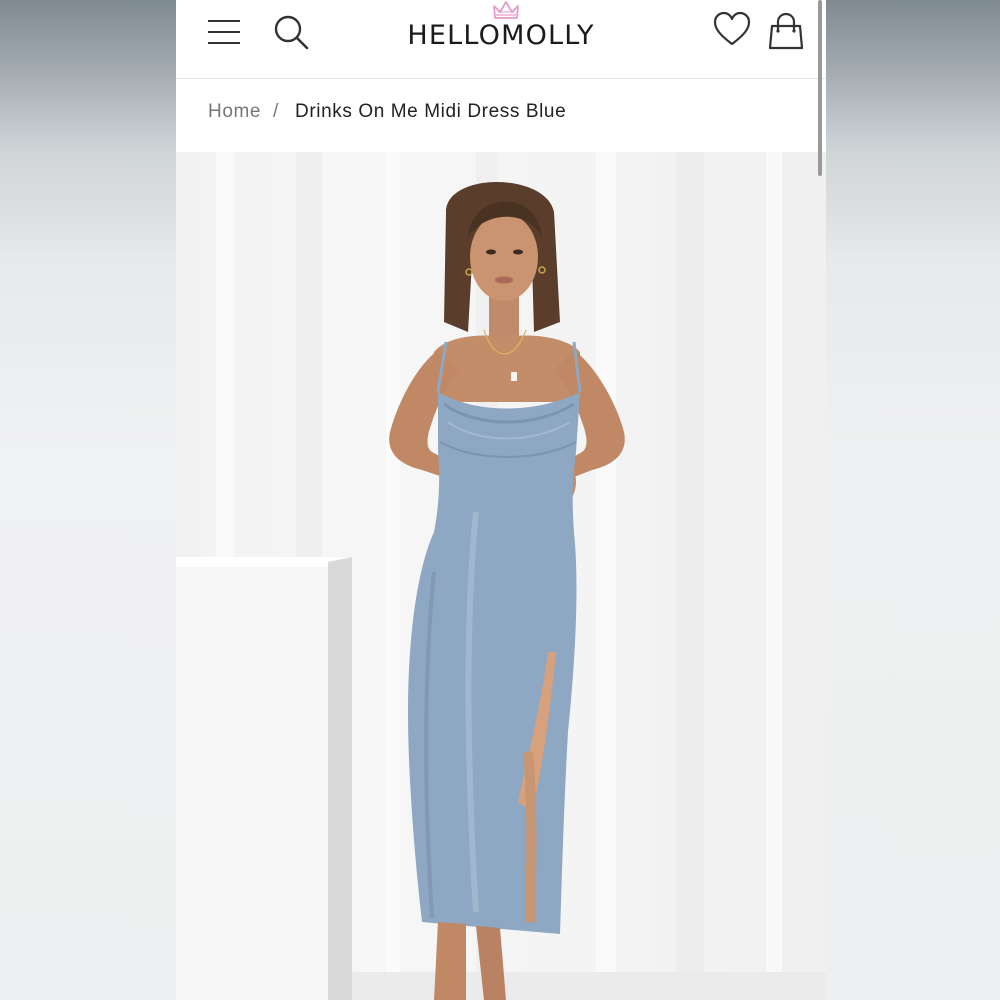 The height and width of the screenshot is (1000, 1000). What do you see at coordinates (431, 111) in the screenshot?
I see `breadcrumb-current-page: Drinks On Me Midi Dress Blue` at bounding box center [431, 111].